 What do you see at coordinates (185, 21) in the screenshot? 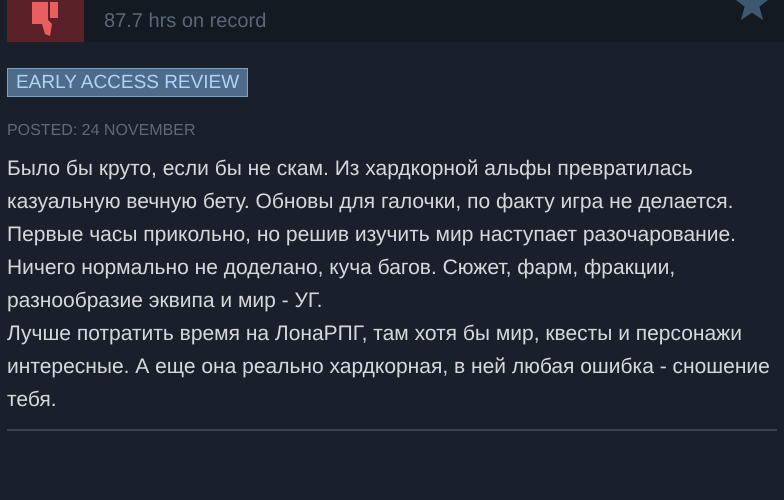
I see `hours-on-record: 87.7 hrs on record` at bounding box center [185, 21].